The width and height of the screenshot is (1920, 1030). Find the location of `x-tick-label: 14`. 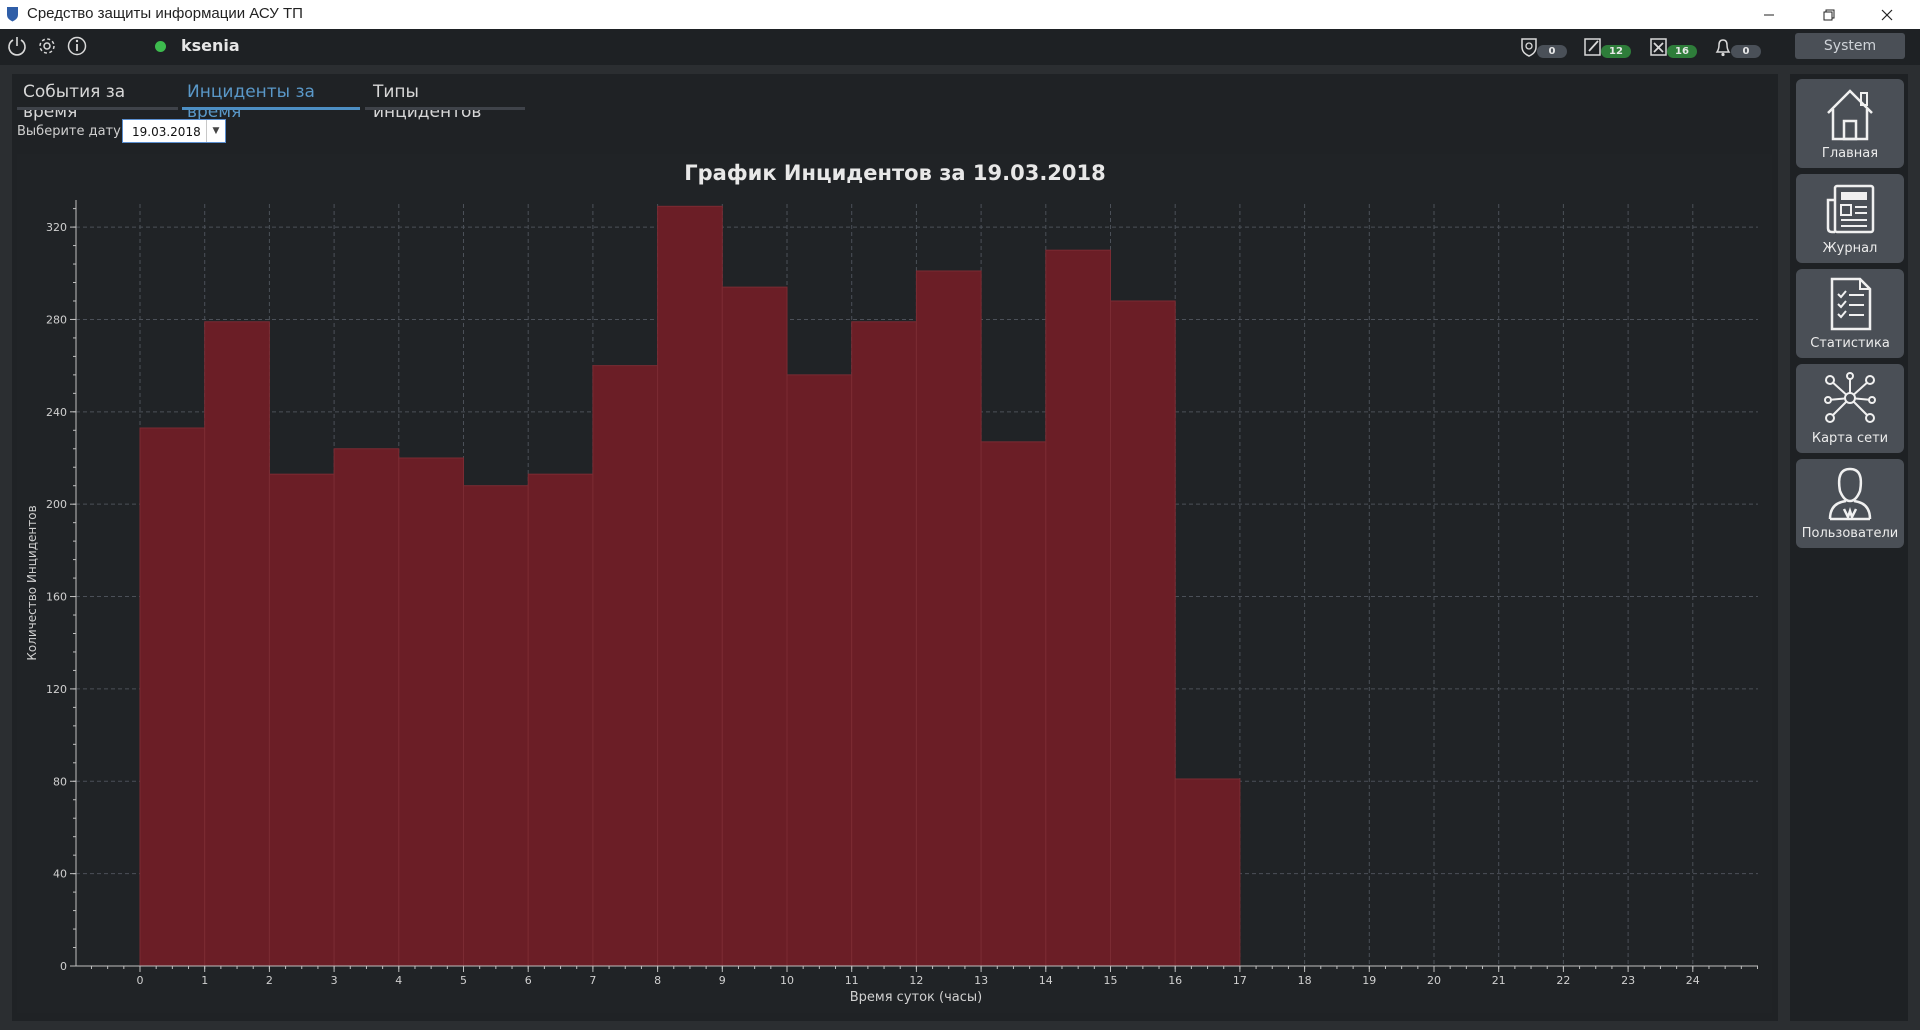

x-tick-label: 14 is located at coordinates (1046, 980).